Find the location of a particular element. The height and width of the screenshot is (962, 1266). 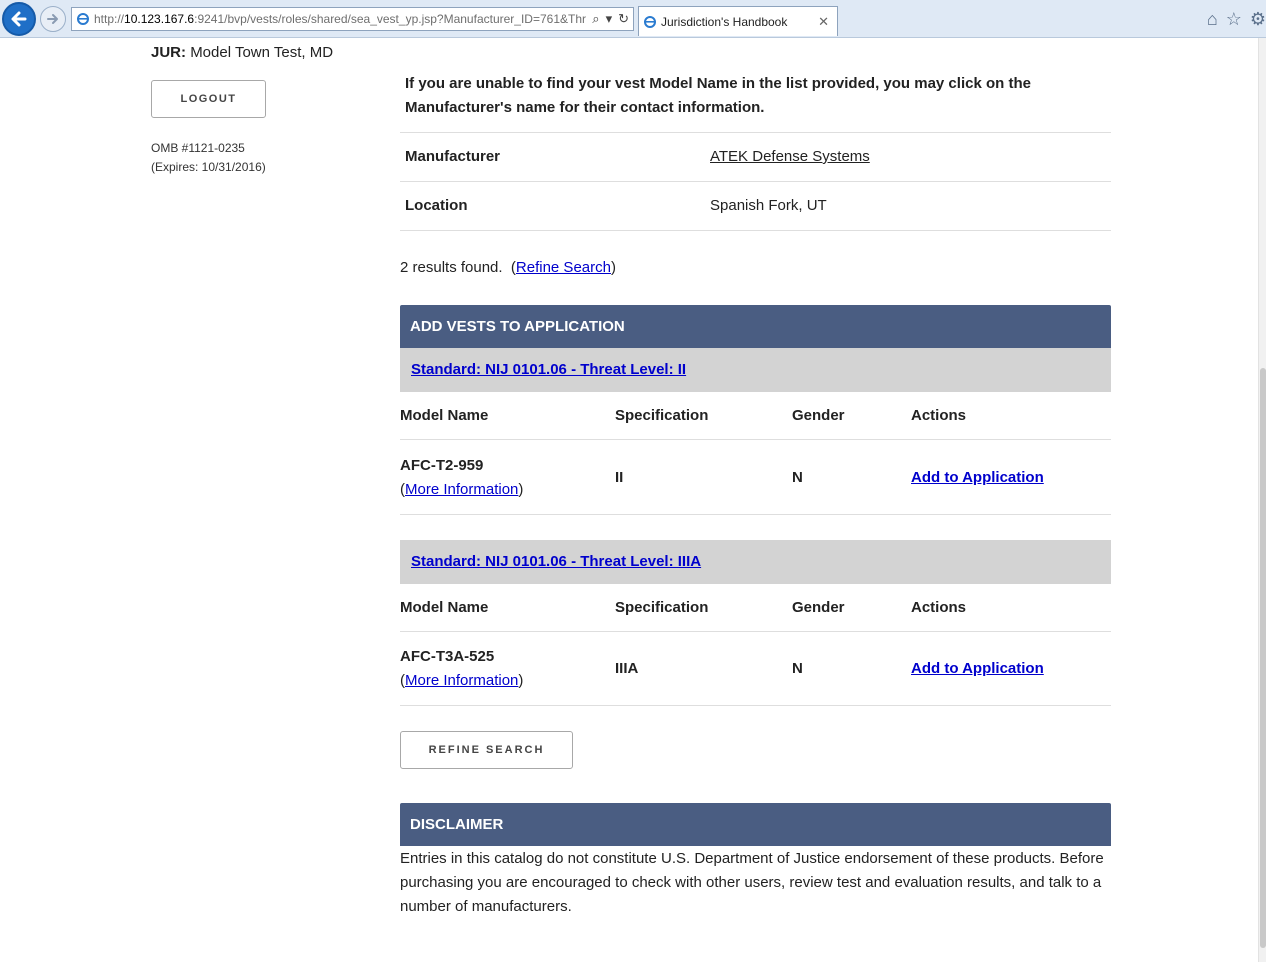

url-host: 10.123.167.6 is located at coordinates (159, 19).